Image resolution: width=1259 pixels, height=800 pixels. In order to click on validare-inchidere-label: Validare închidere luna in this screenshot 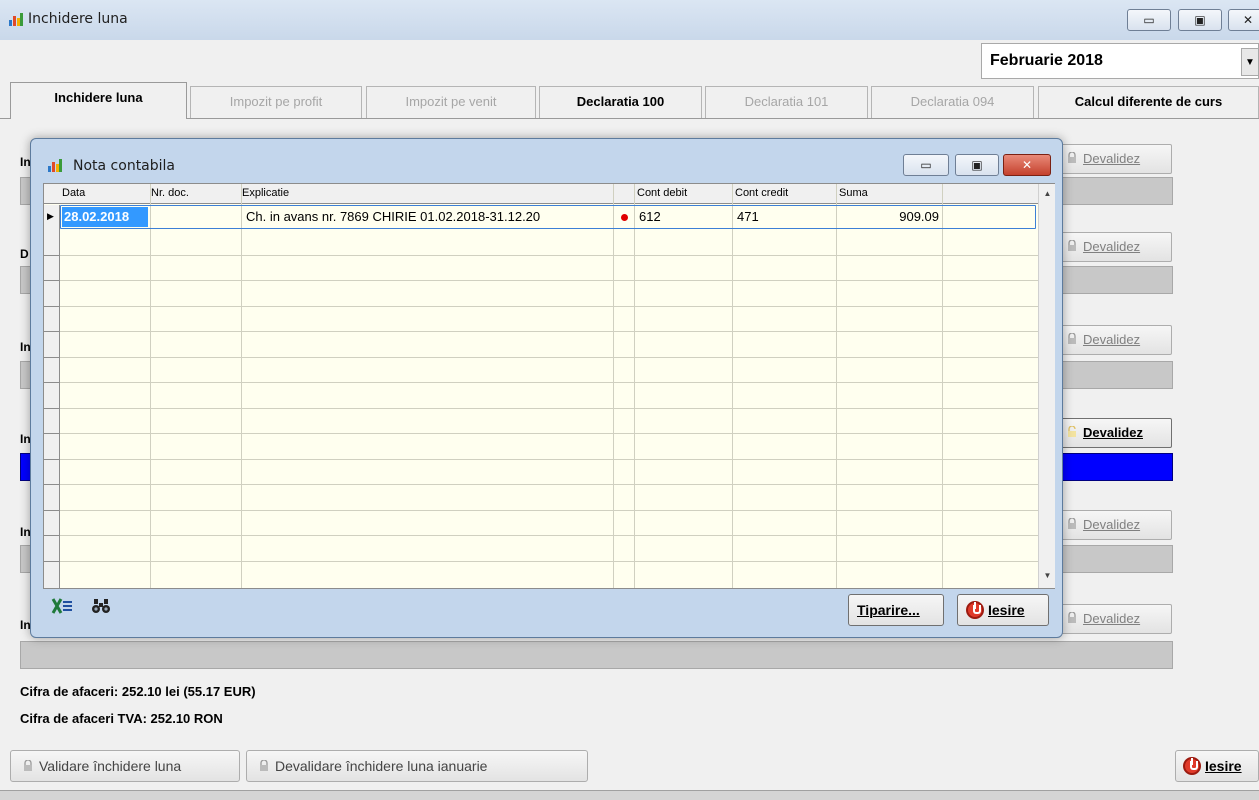, I will do `click(110, 766)`.